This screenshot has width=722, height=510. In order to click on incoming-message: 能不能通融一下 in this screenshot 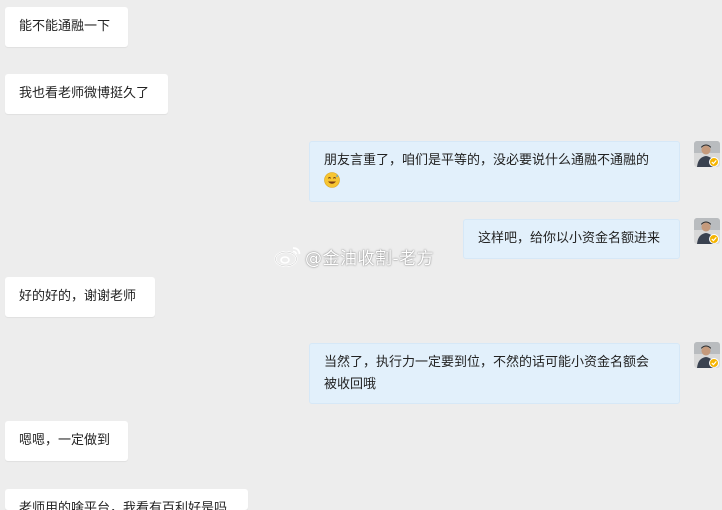, I will do `click(66, 27)`.